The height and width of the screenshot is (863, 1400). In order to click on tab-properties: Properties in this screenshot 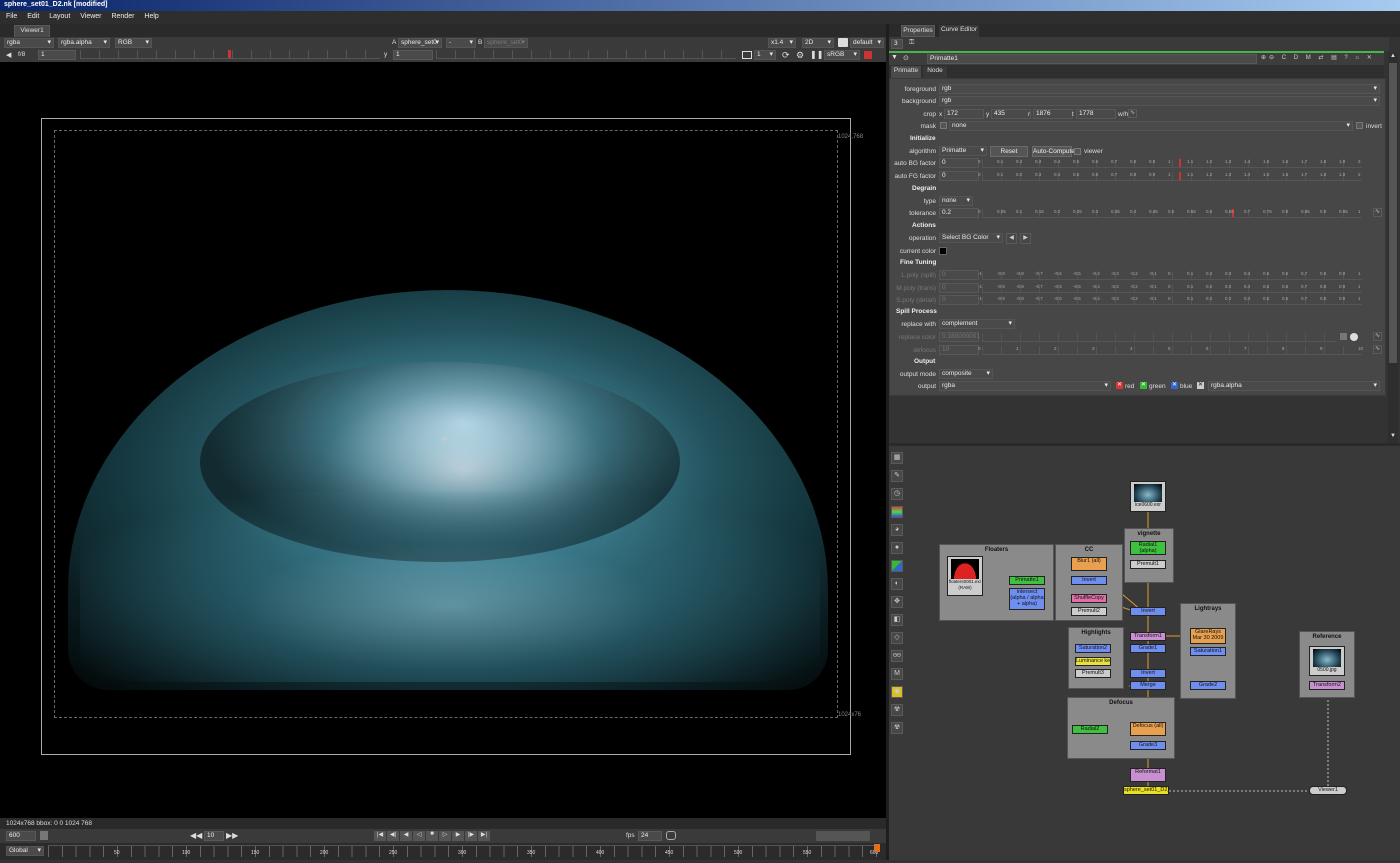, I will do `click(918, 31)`.